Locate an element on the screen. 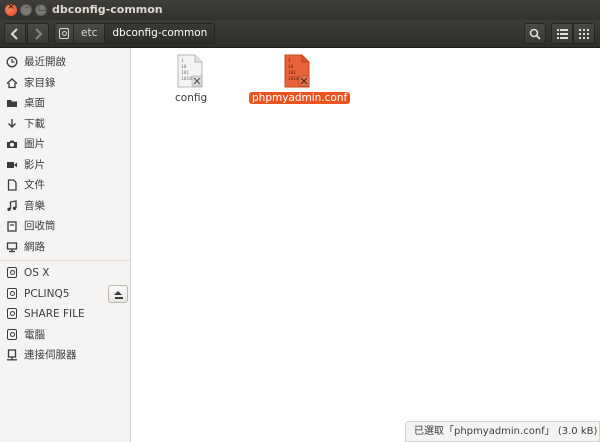 This screenshot has height=442, width=600. sidebar-item-recent: 最近開啟 is located at coordinates (65, 61).